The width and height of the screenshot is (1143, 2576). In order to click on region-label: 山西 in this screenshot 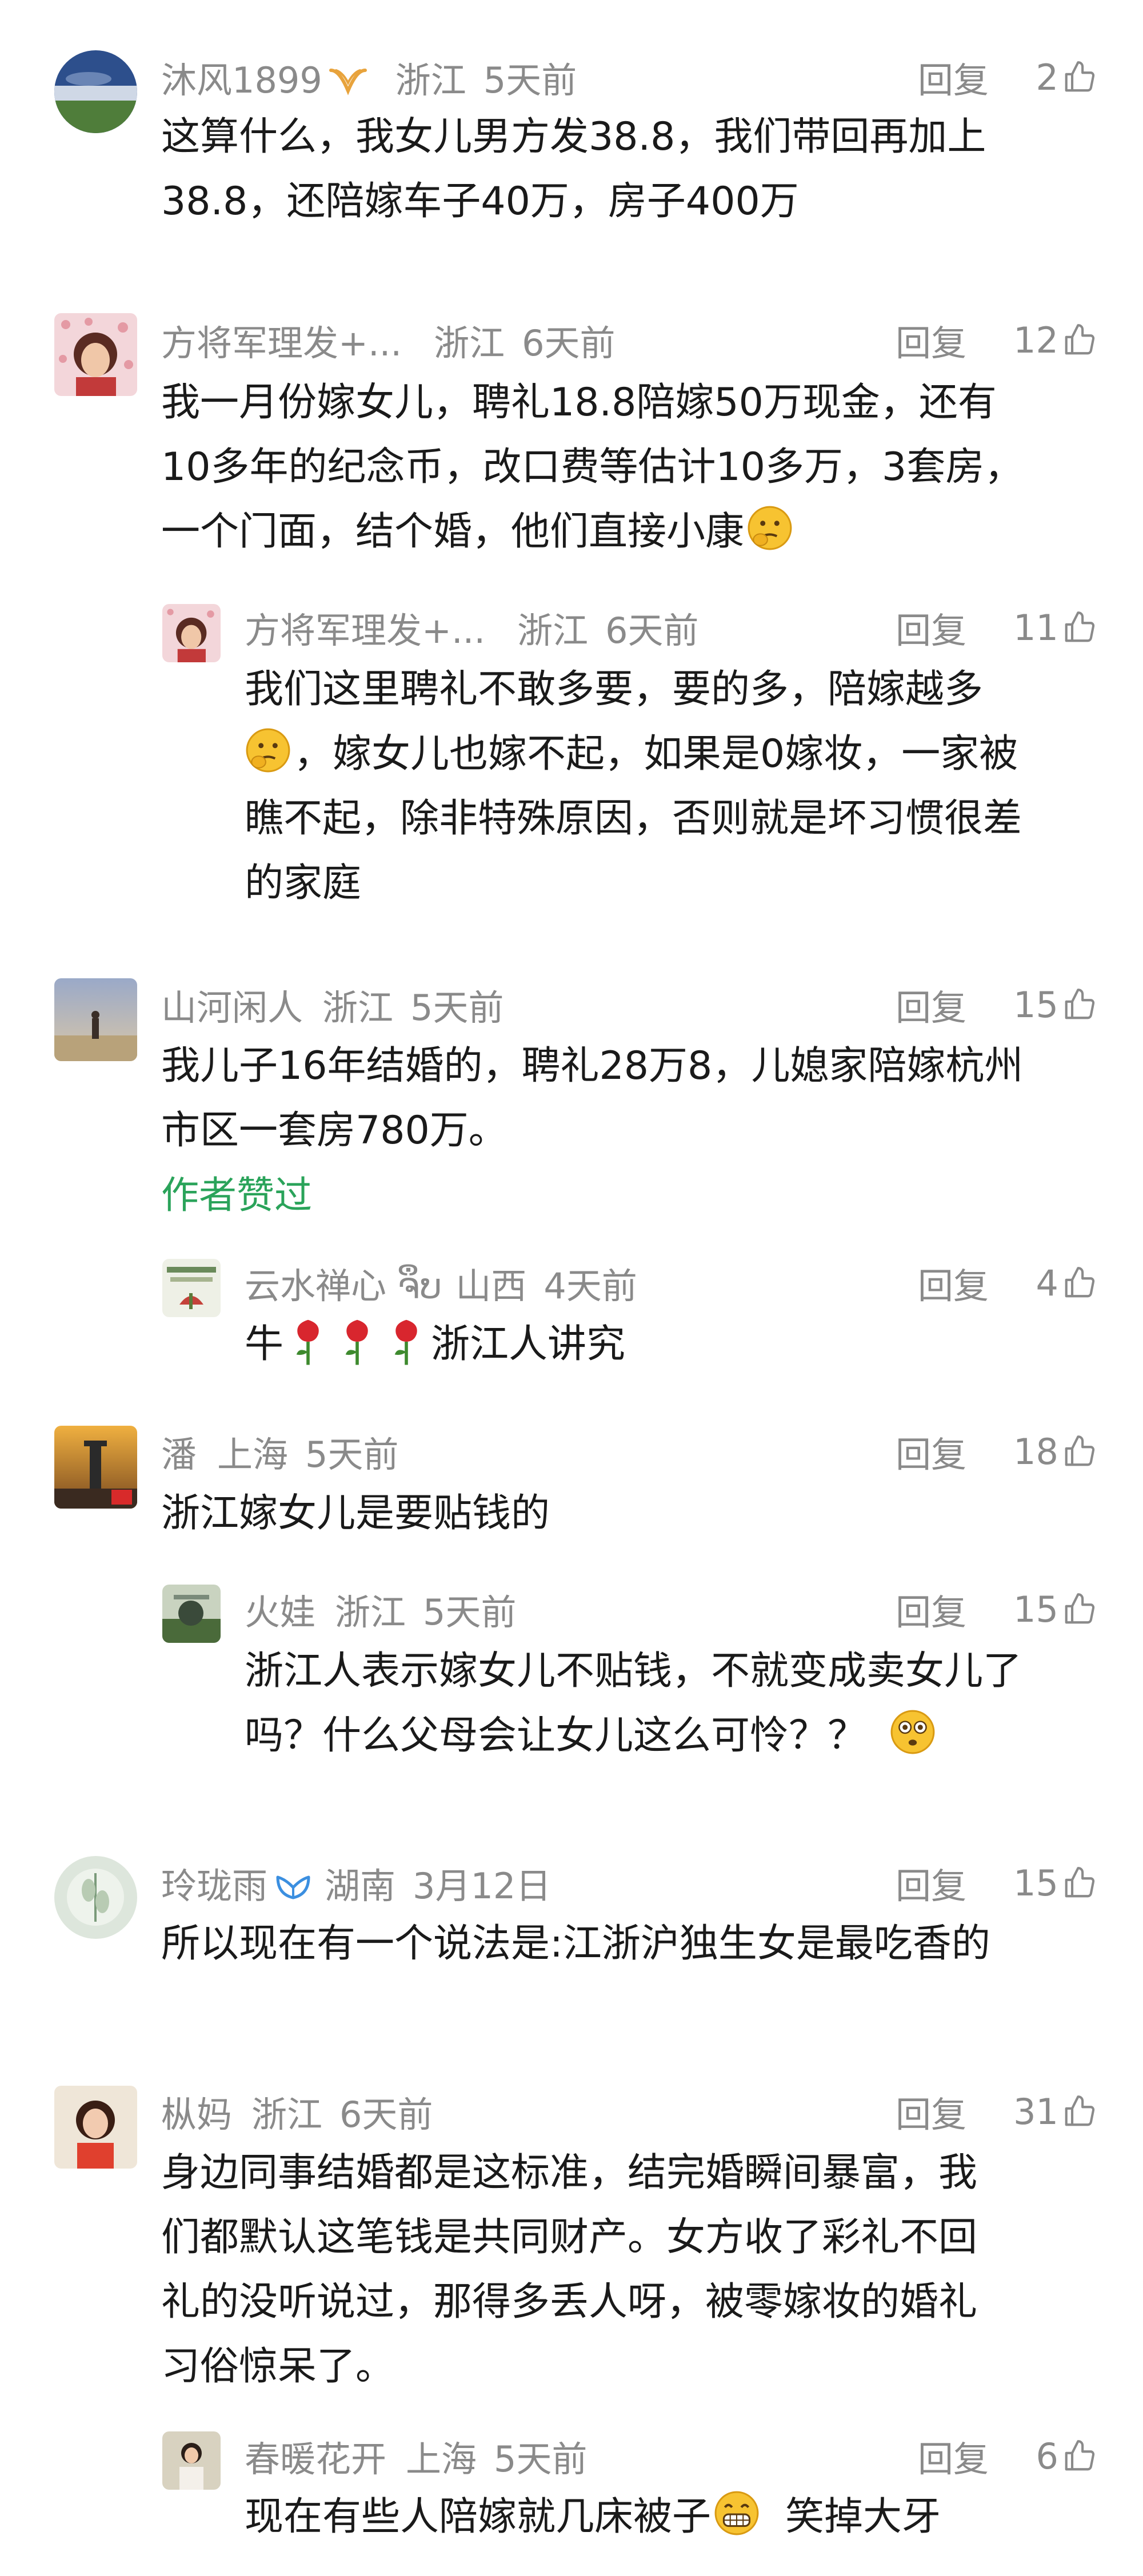, I will do `click(491, 1286)`.